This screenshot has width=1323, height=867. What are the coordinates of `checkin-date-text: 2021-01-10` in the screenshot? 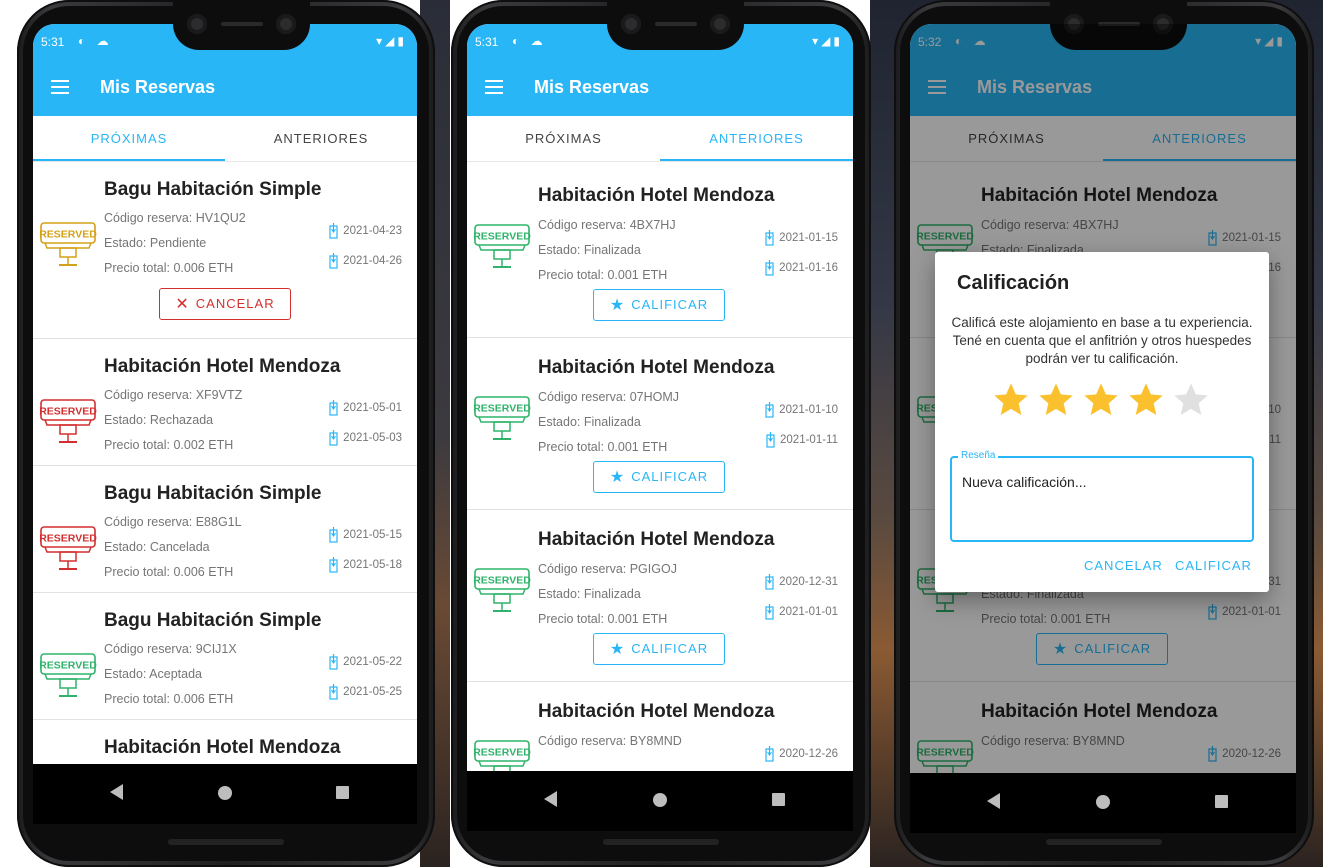 It's located at (808, 410).